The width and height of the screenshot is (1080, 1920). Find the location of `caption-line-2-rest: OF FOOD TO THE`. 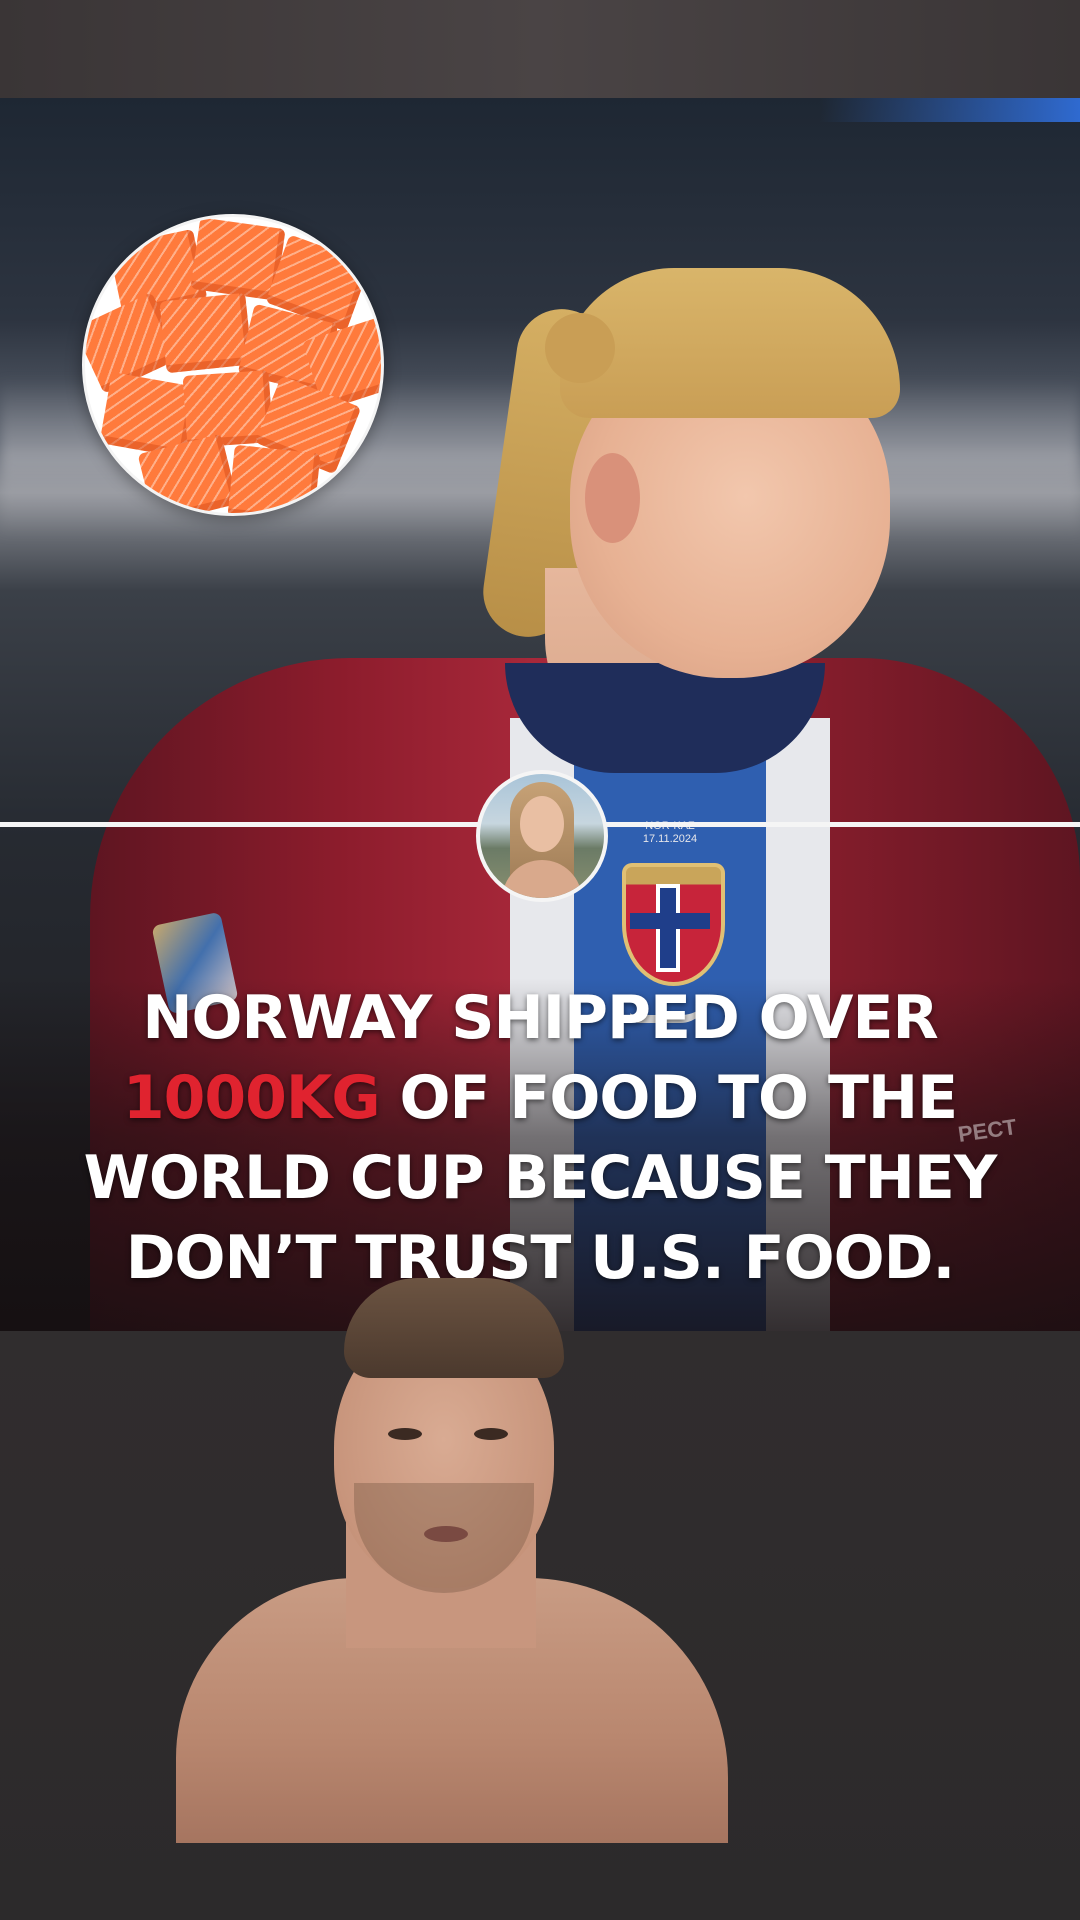

caption-line-2-rest: OF FOOD TO THE is located at coordinates (669, 1098).